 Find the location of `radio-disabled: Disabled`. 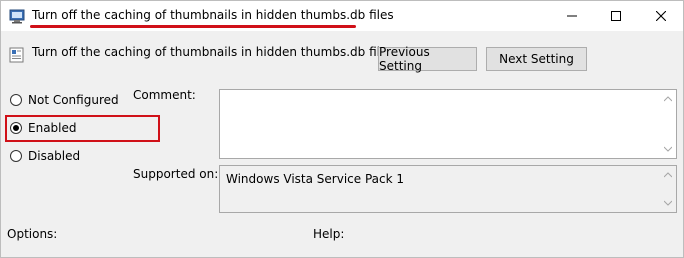

radio-disabled: Disabled is located at coordinates (45, 156).